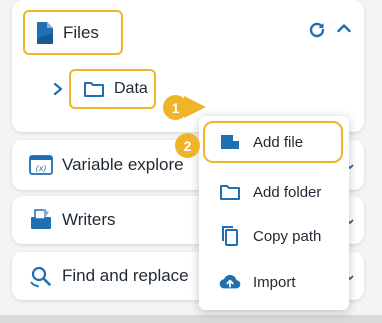  What do you see at coordinates (58, 89) in the screenshot?
I see `chevron-right-icon` at bounding box center [58, 89].